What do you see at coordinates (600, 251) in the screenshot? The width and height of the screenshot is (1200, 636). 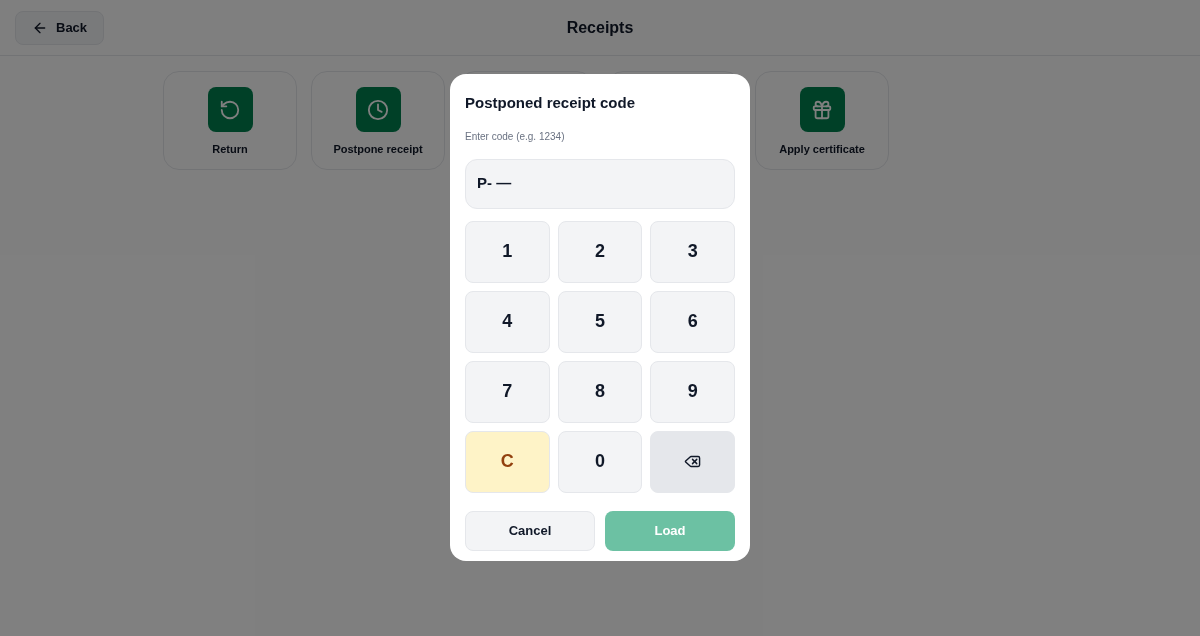 I see `digit-key: 2` at bounding box center [600, 251].